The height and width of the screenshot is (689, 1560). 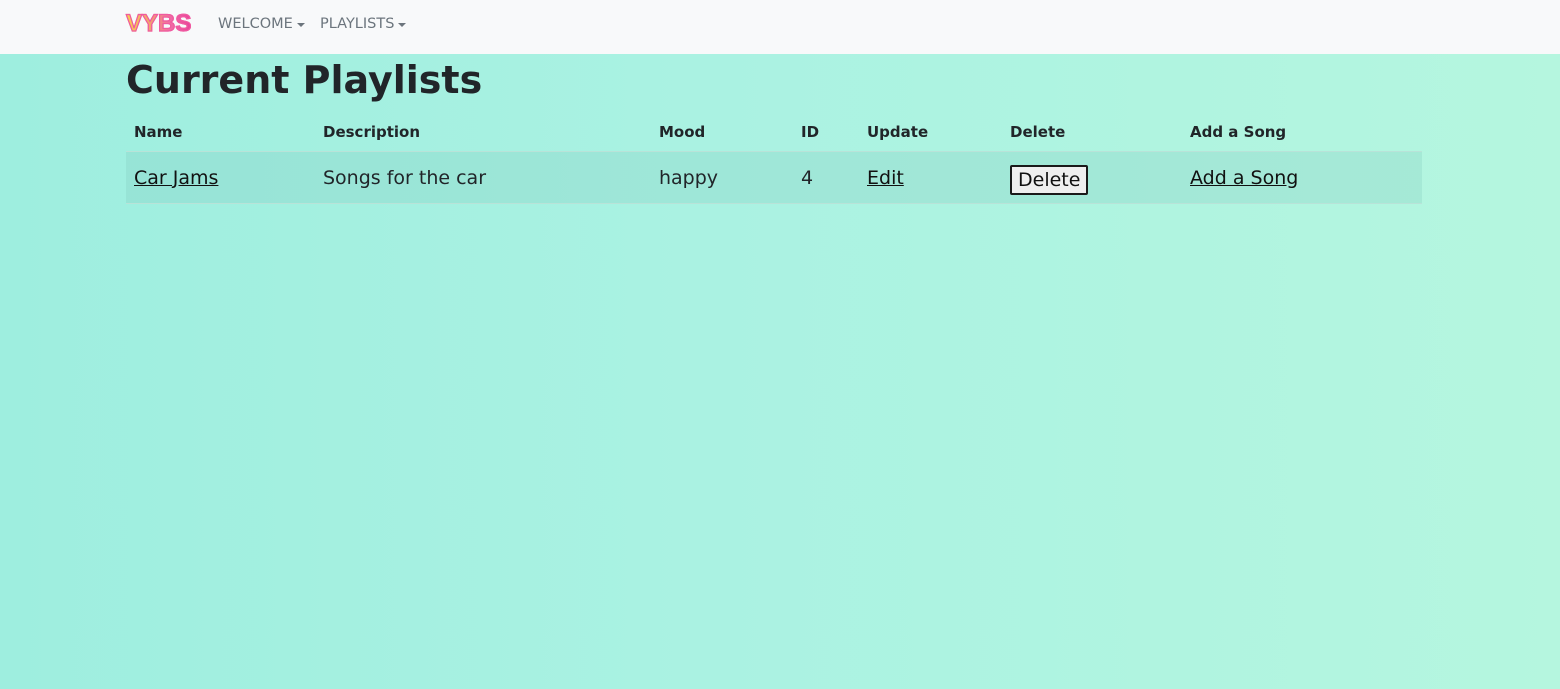 What do you see at coordinates (722, 177) in the screenshot?
I see `cell-mood: happy` at bounding box center [722, 177].